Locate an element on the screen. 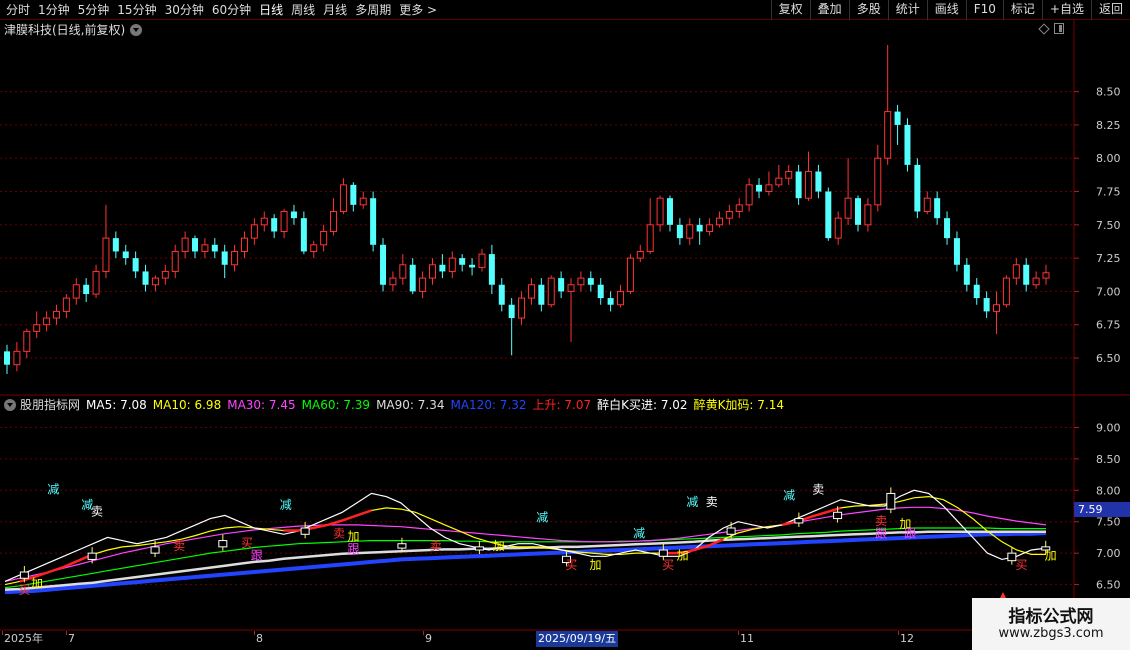 This screenshot has width=1130, height=650. time-axis-label: 8 is located at coordinates (259, 638).